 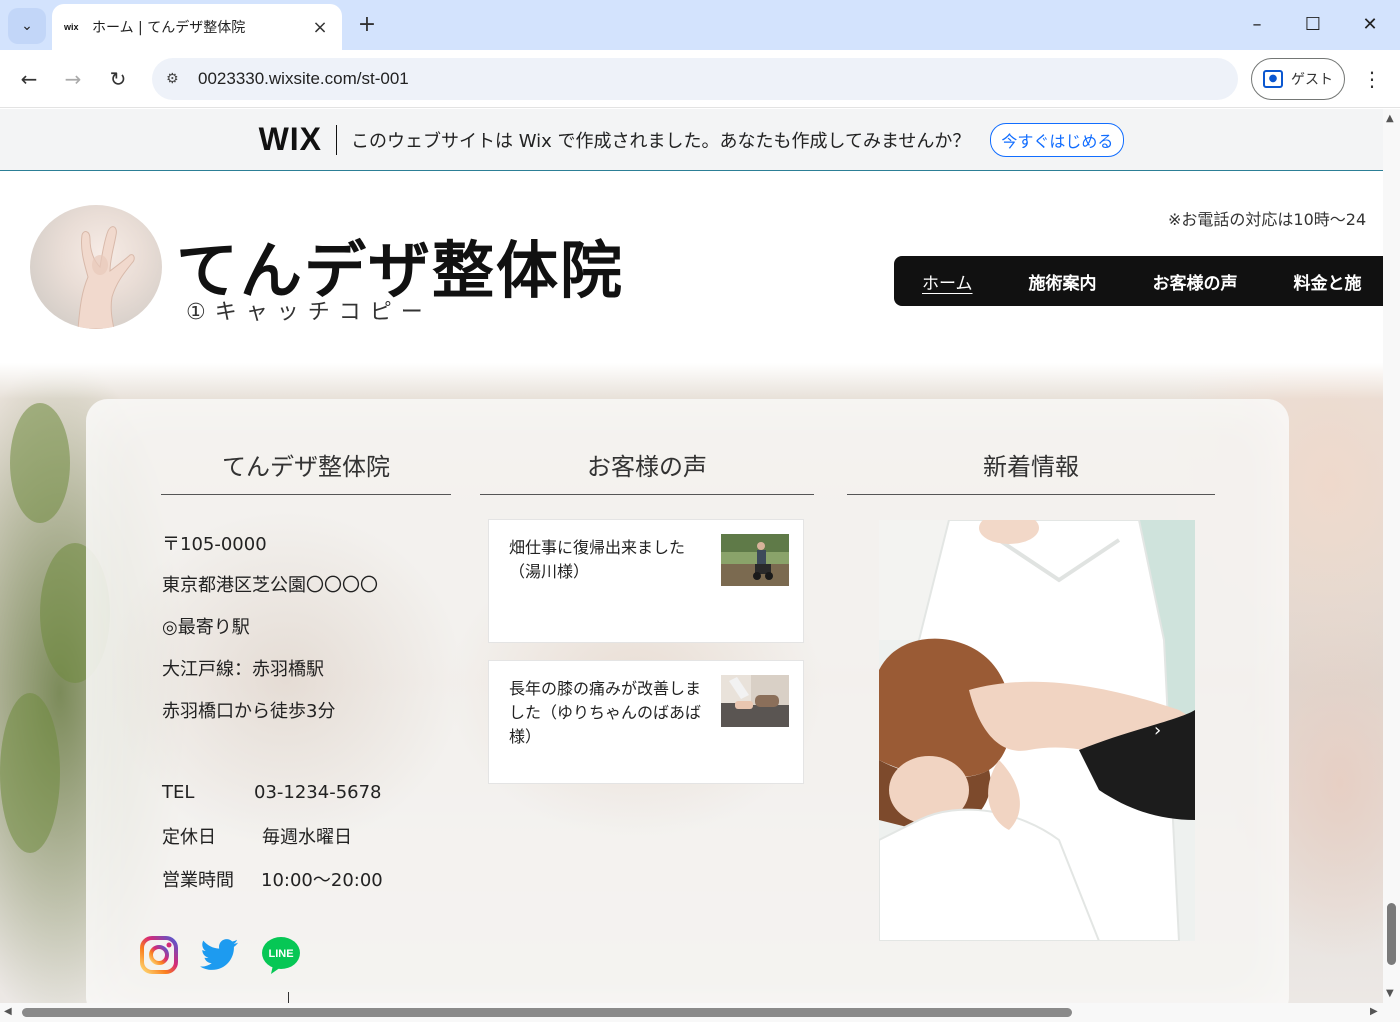 I want to click on horizontal-scrollbar: ◀ ▶, so click(x=700, y=1012).